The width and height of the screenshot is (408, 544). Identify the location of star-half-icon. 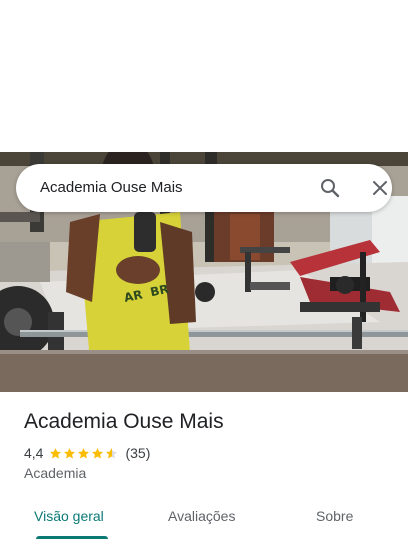
(112, 452).